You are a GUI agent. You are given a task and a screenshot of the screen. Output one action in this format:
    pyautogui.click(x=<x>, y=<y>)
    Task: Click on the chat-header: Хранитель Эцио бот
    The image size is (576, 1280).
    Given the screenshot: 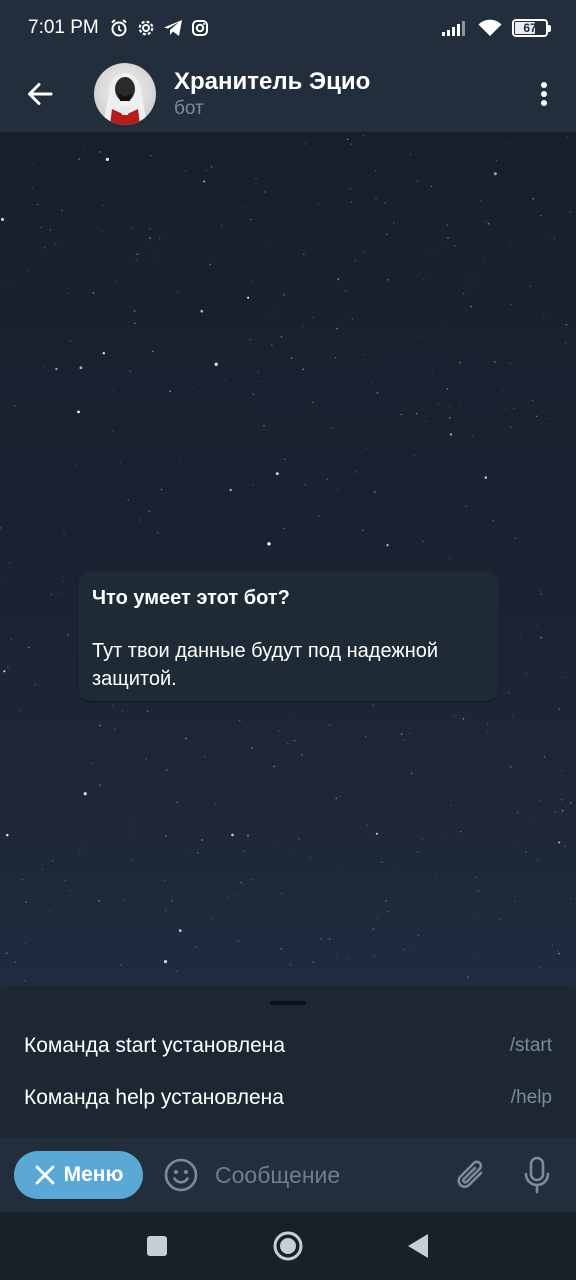 What is the action you would take?
    pyautogui.click(x=288, y=94)
    